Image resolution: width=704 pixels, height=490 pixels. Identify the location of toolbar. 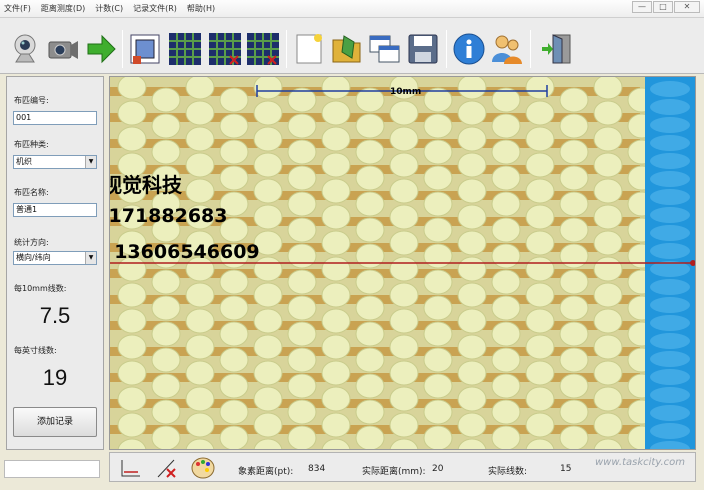
(352, 46).